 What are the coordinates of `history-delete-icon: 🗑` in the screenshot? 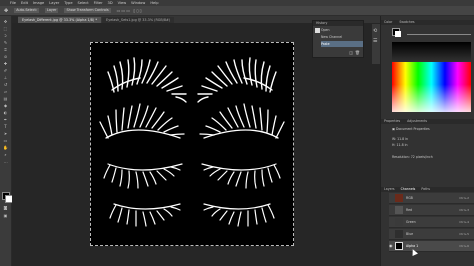 It's located at (357, 52).